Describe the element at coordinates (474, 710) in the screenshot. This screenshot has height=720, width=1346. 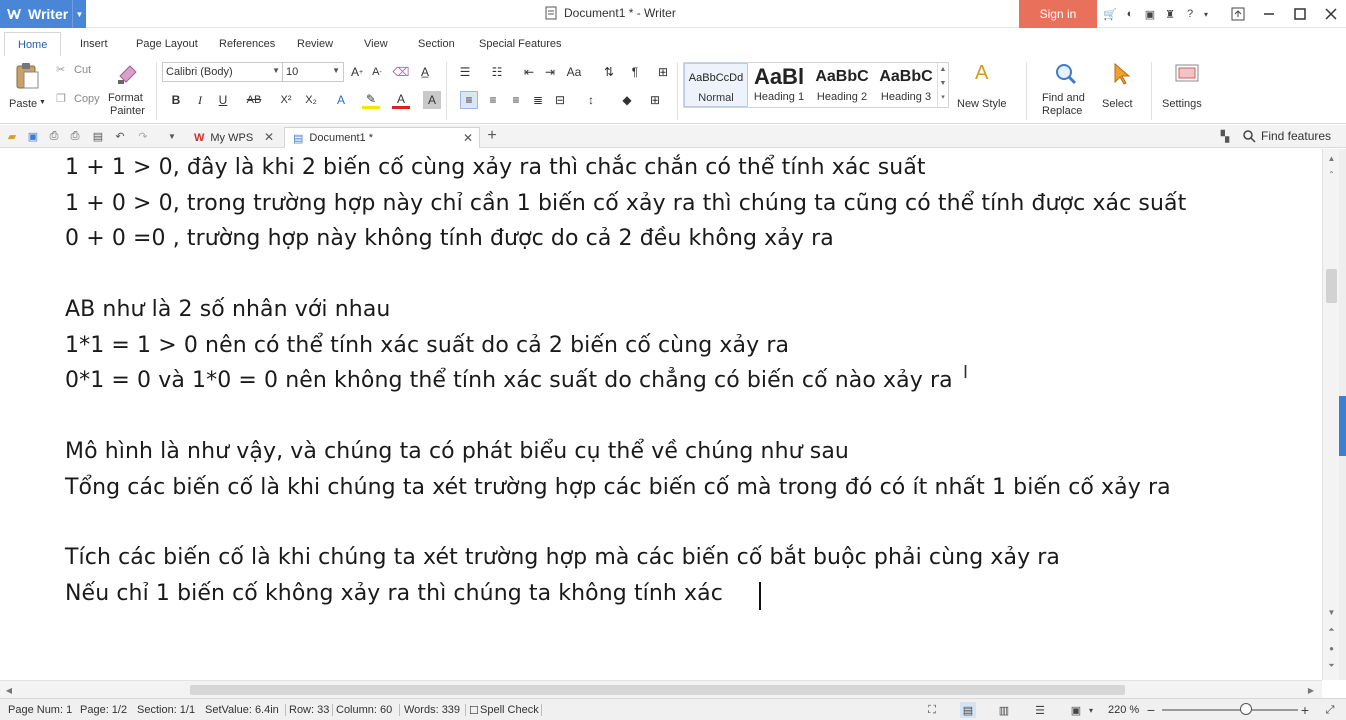
I see `spell-check-checkbox-icon: ☐` at that location.